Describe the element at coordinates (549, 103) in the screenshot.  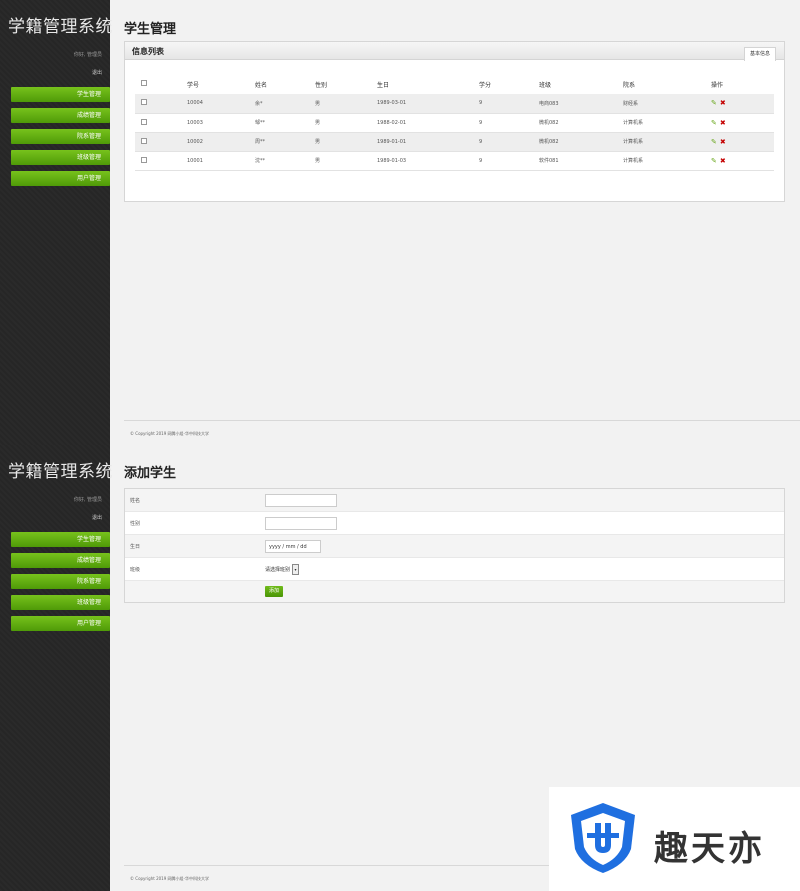
I see `cell-class: 电商083` at that location.